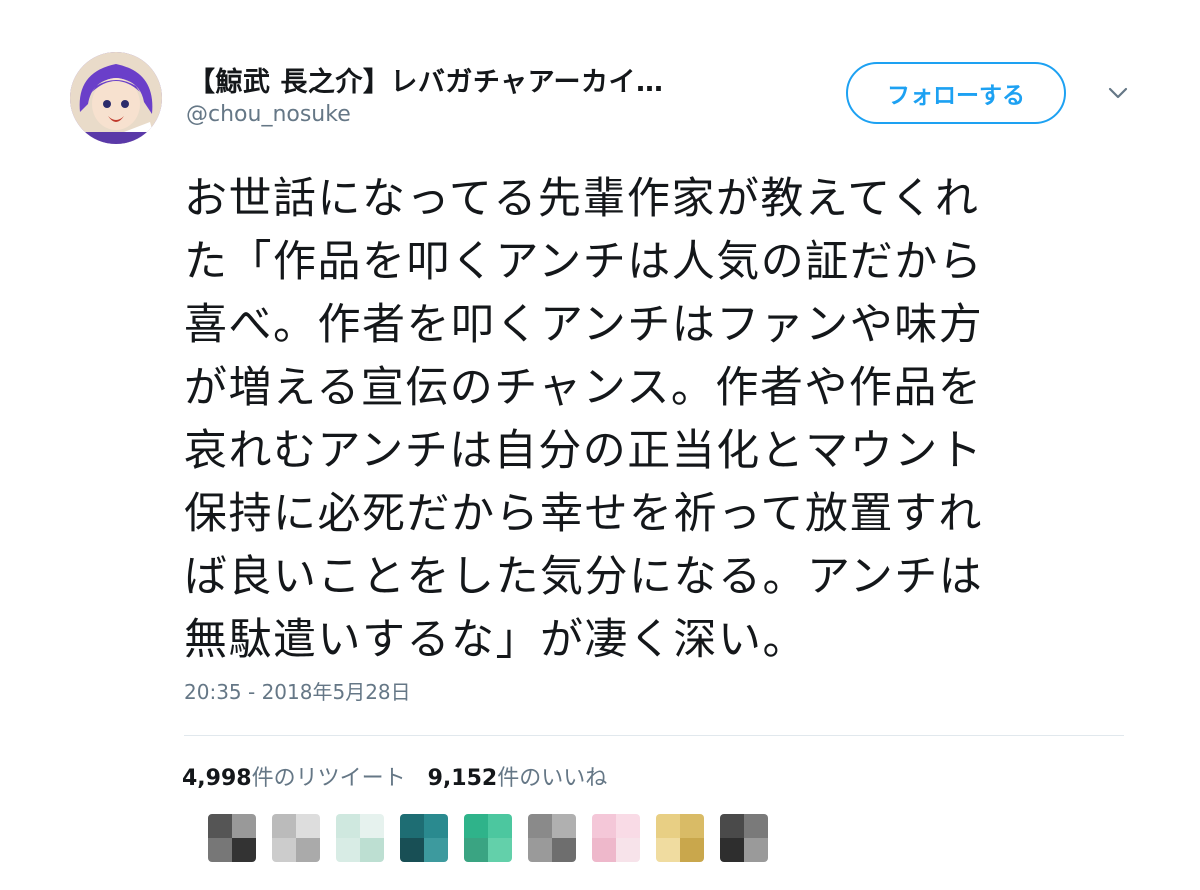  What do you see at coordinates (583, 388) in the screenshot?
I see `tweet-text-line: が増える宣伝のチャンス。作者や作品を` at bounding box center [583, 388].